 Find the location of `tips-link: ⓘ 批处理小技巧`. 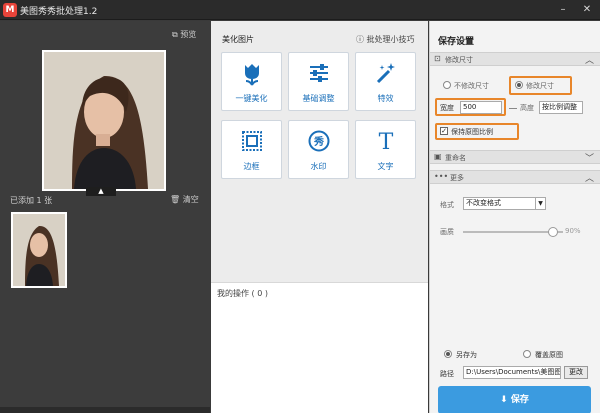

tips-link: ⓘ 批处理小技巧 is located at coordinates (385, 39).